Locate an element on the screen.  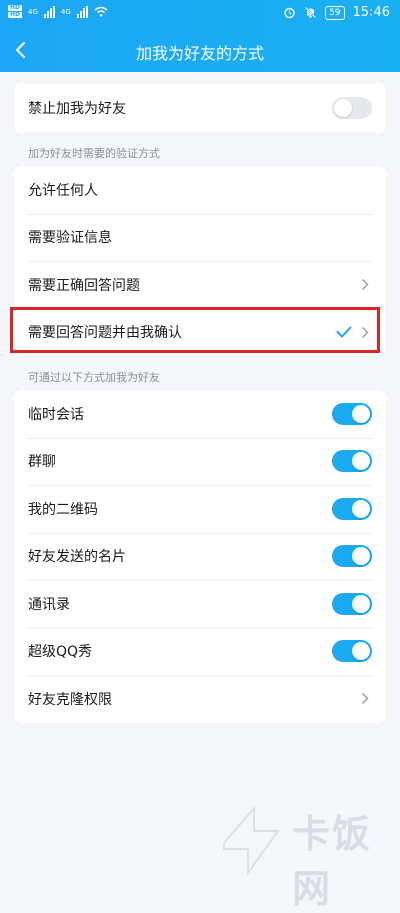
battery-indicator: 59 is located at coordinates (335, 12).